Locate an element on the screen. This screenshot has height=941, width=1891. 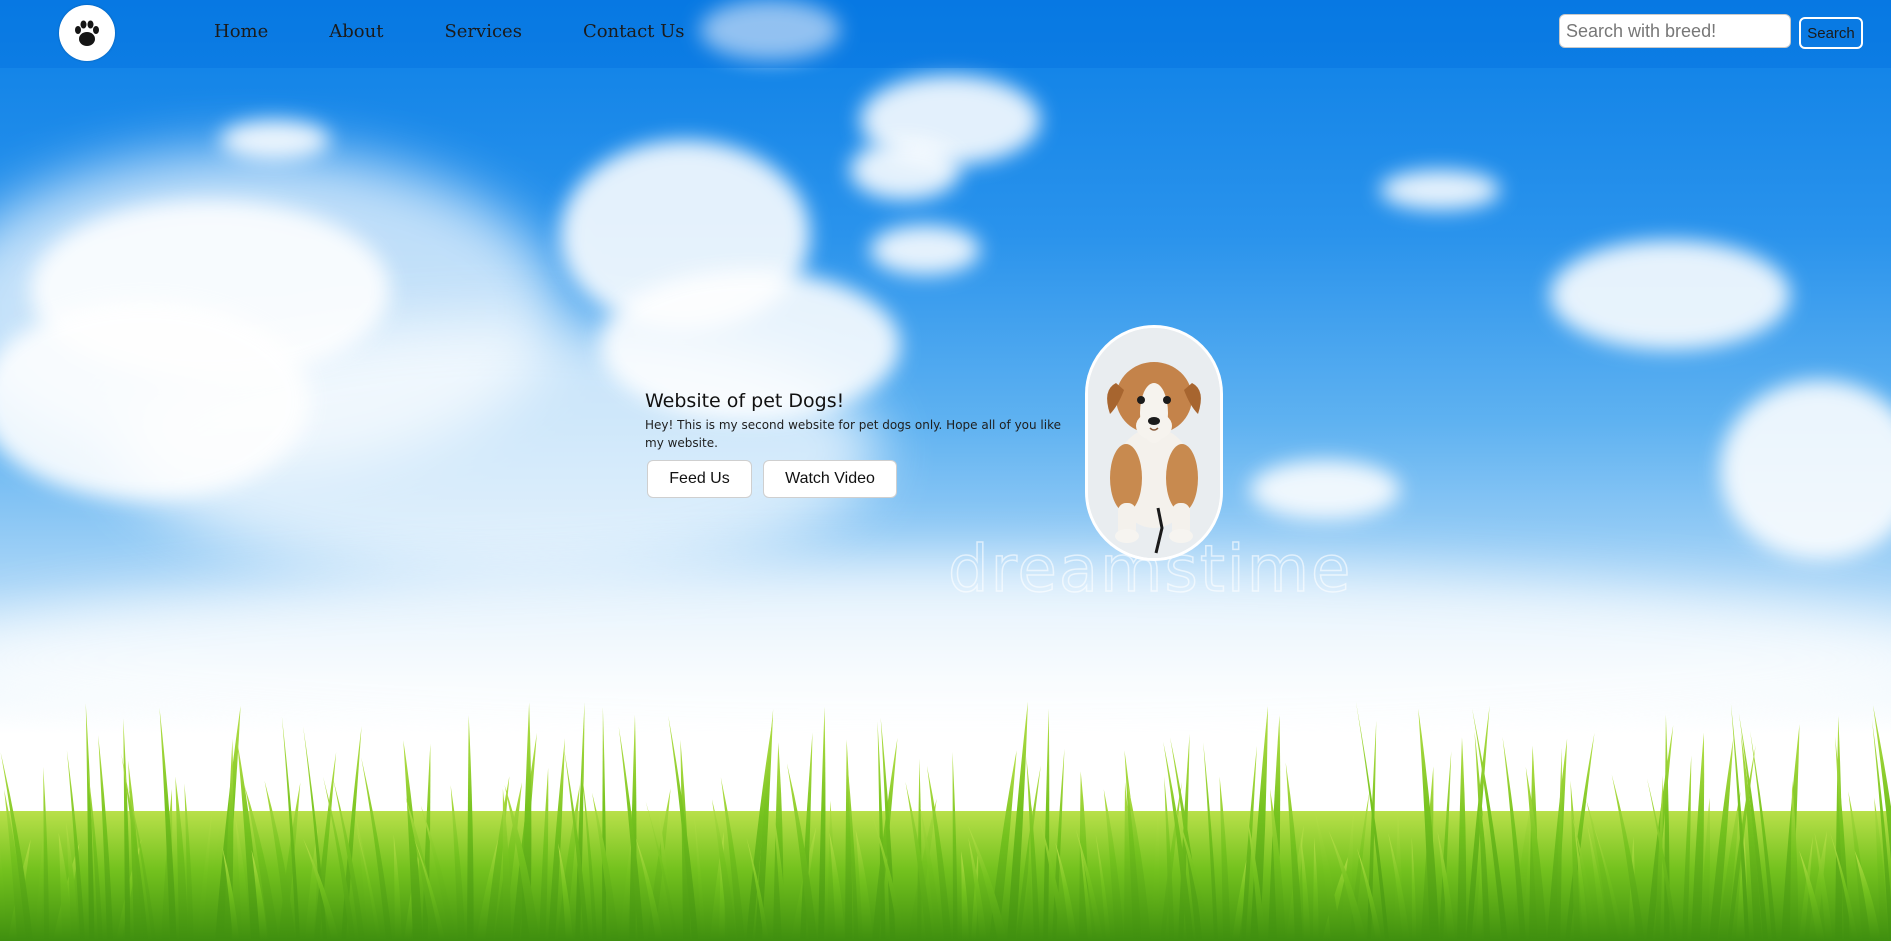
puppy-illustration is located at coordinates (1154, 443).